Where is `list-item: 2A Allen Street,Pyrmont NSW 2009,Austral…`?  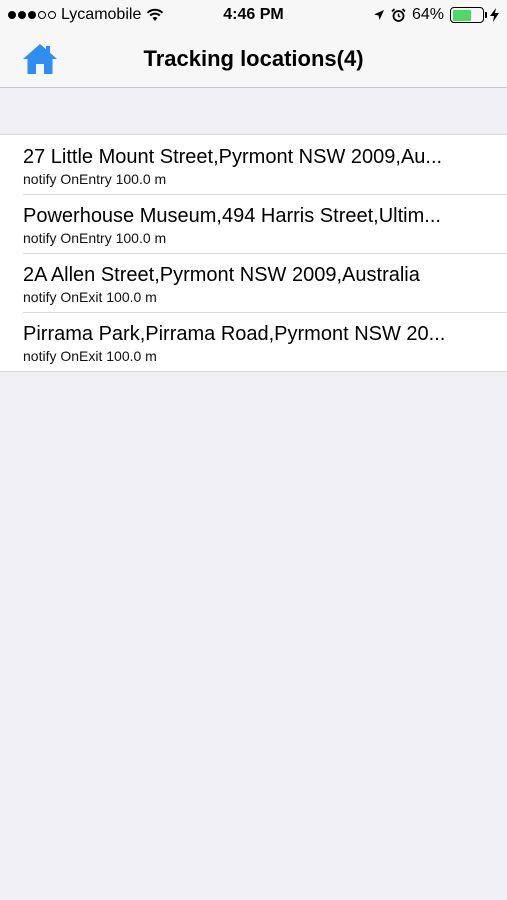
list-item: 2A Allen Street,Pyrmont NSW 2009,Austral… is located at coordinates (253, 282).